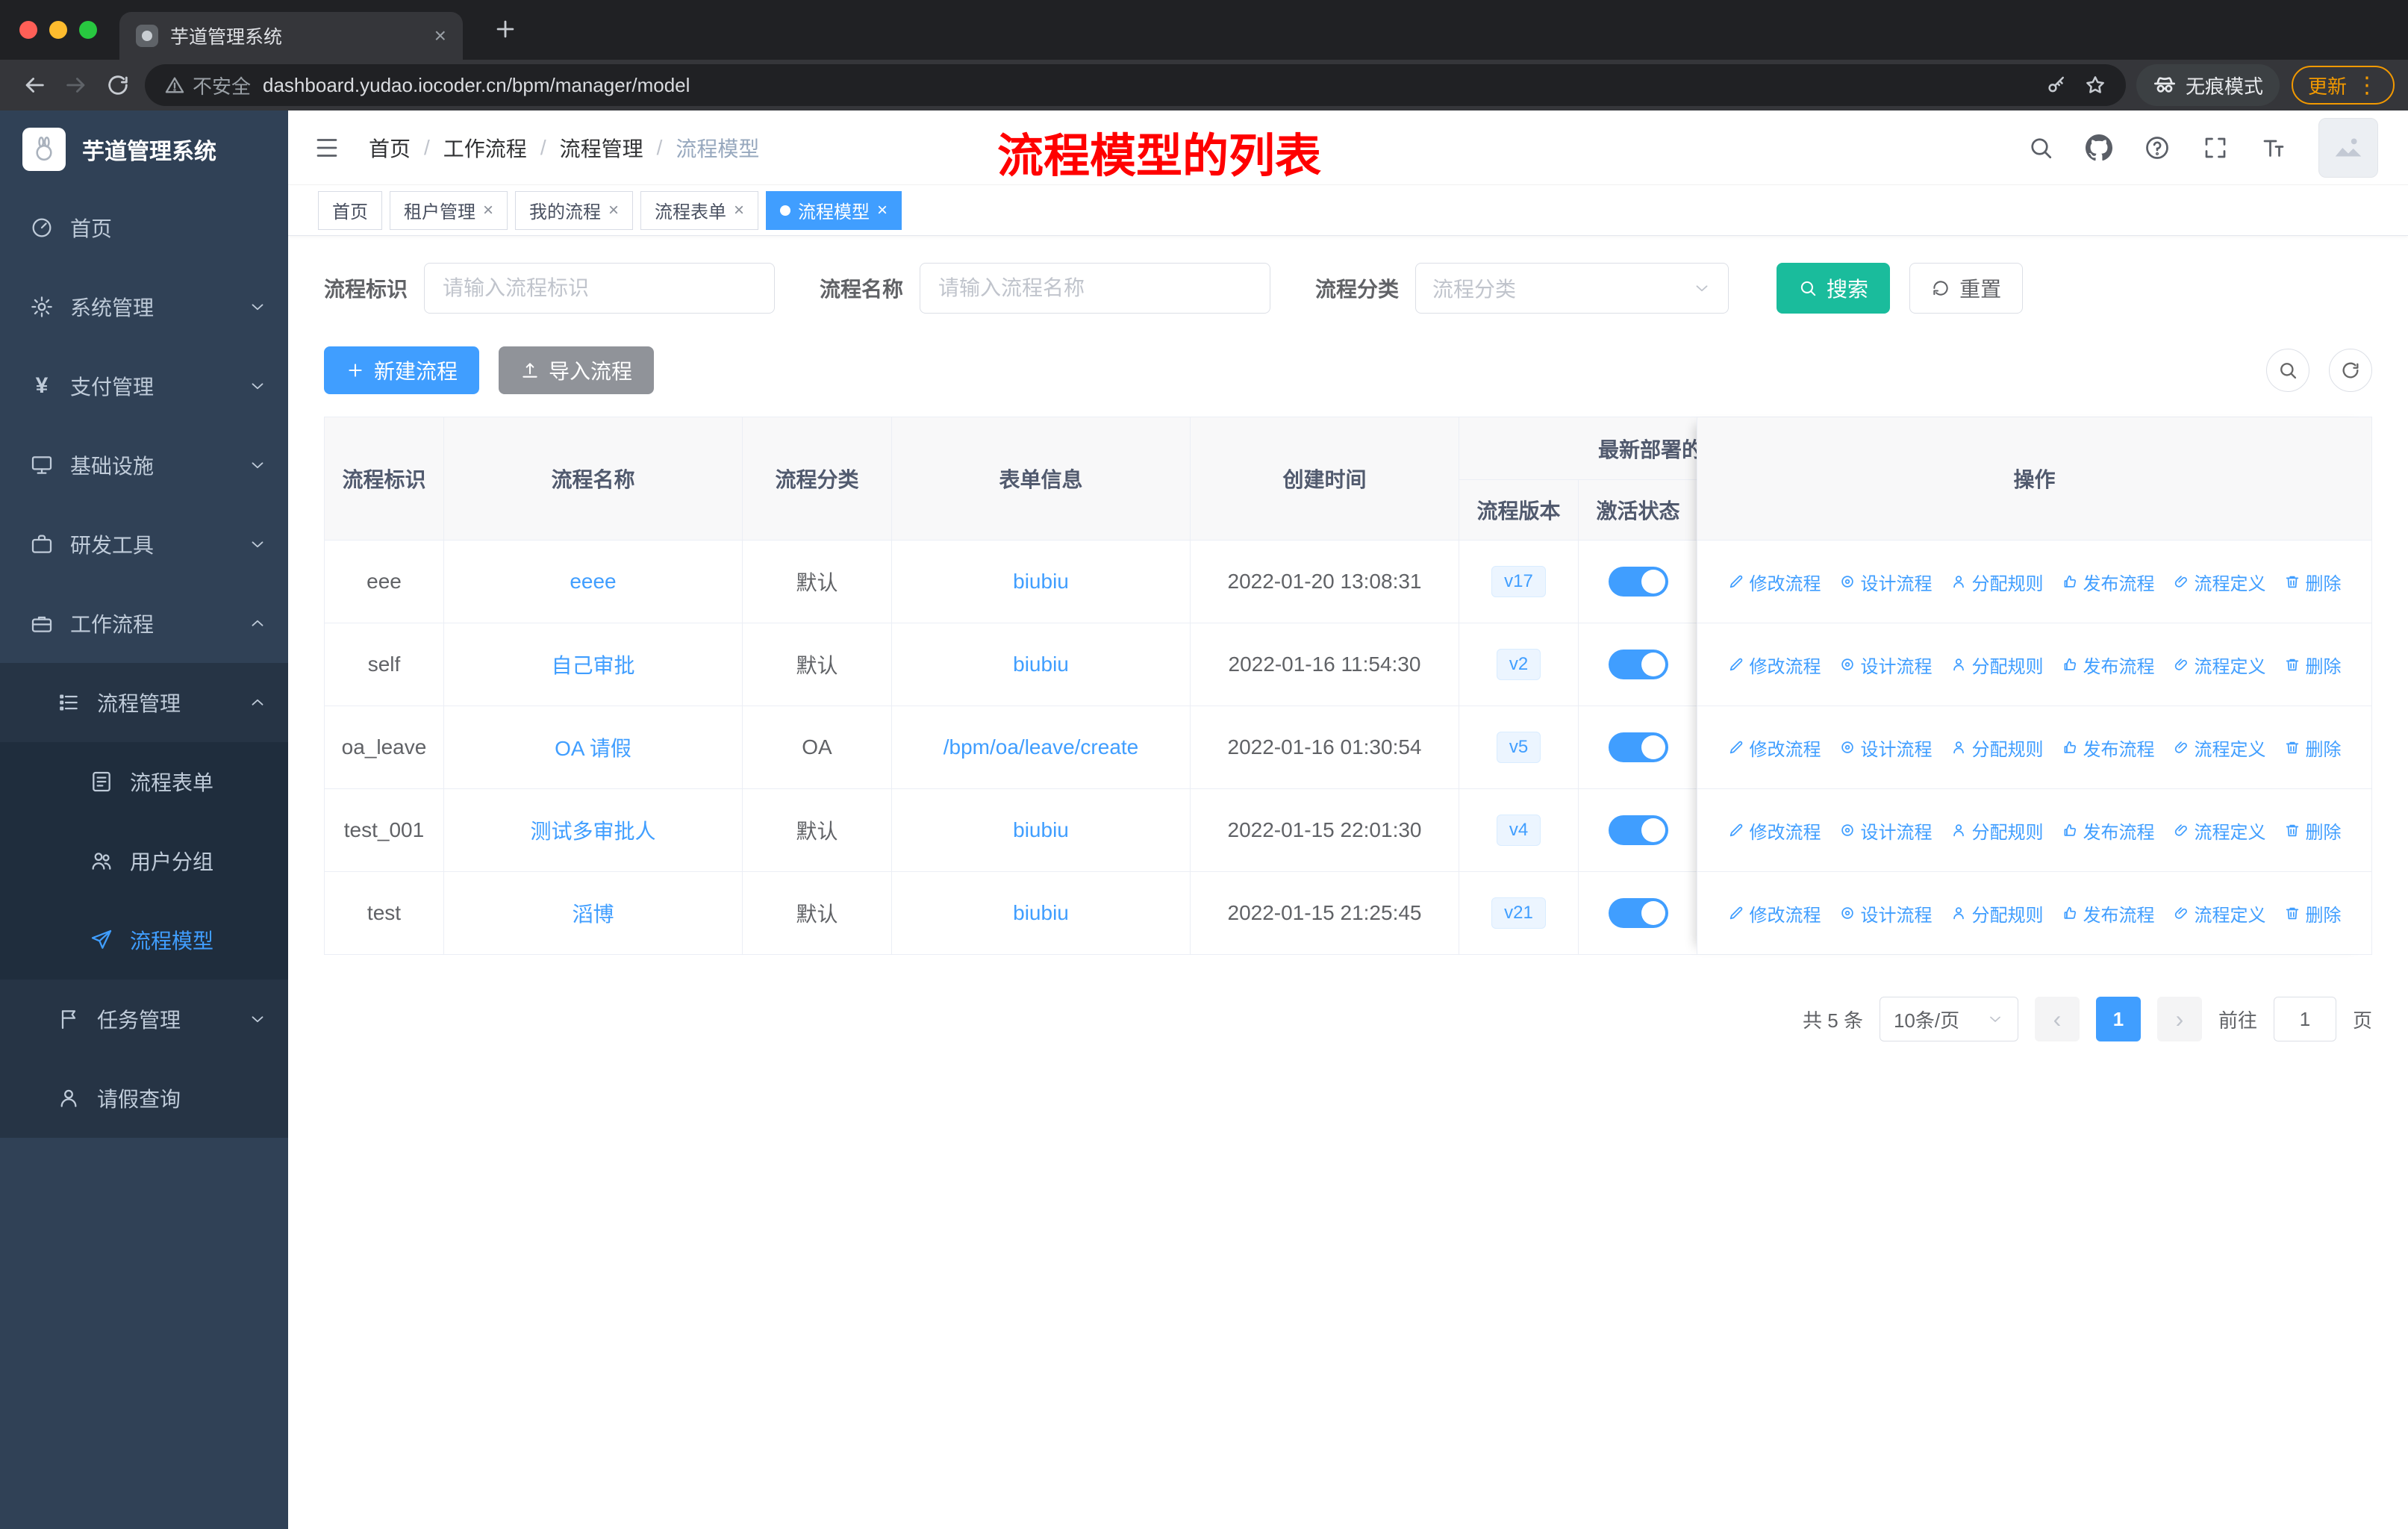 The width and height of the screenshot is (2408, 1529). What do you see at coordinates (699, 210) in the screenshot?
I see `tag-process-form: 流程表单 ×` at bounding box center [699, 210].